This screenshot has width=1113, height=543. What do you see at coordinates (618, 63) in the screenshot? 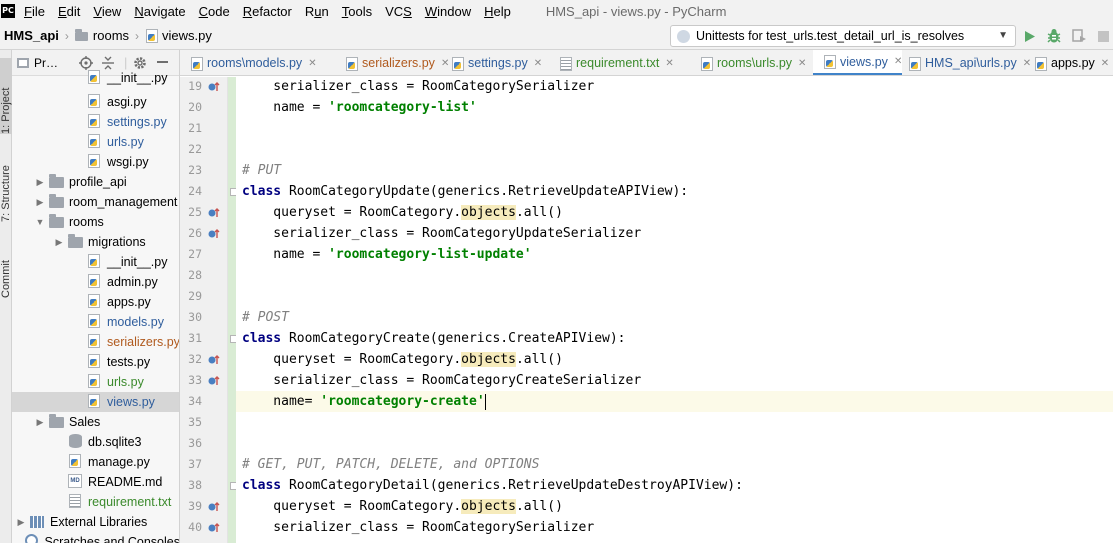
I see `tab-label: requirement.txt` at bounding box center [618, 63].